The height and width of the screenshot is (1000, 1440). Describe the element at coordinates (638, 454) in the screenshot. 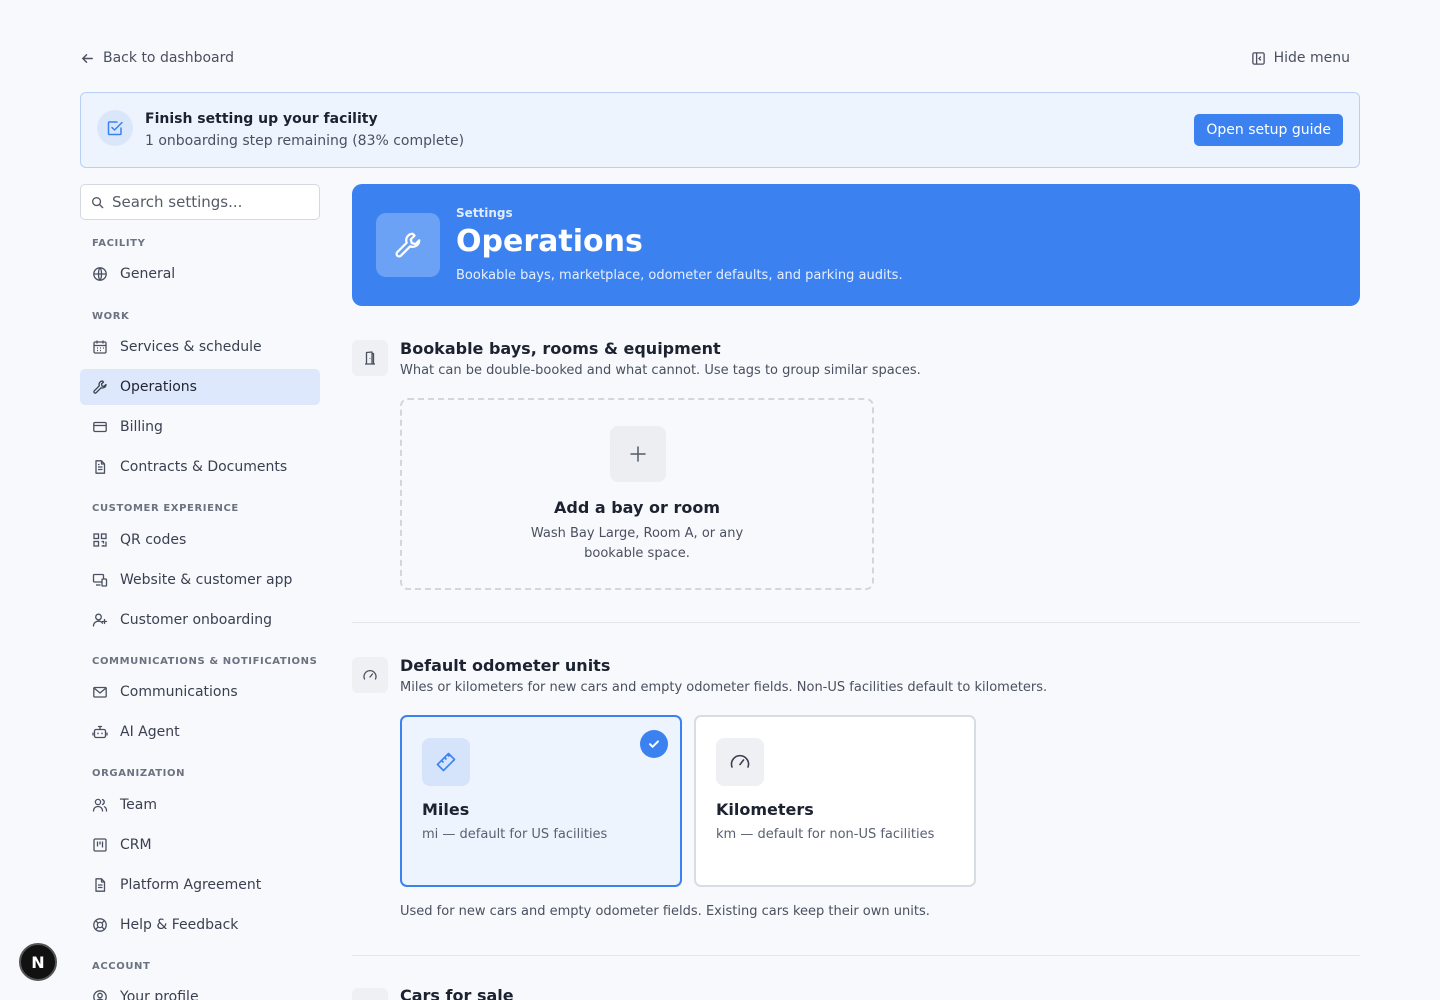

I see `plus-icon` at that location.